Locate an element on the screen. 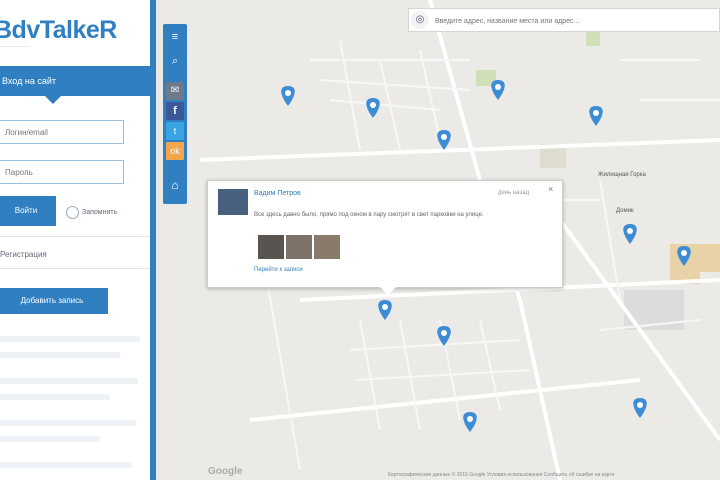  search-input is located at coordinates (576, 21).